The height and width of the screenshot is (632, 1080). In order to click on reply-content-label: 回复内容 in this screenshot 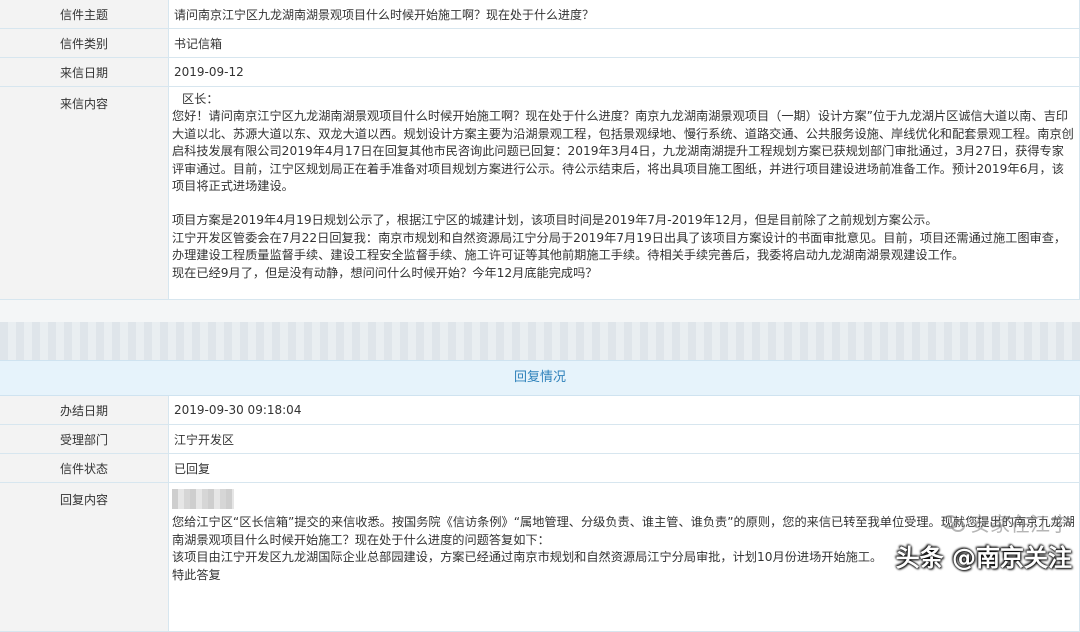, I will do `click(84, 557)`.